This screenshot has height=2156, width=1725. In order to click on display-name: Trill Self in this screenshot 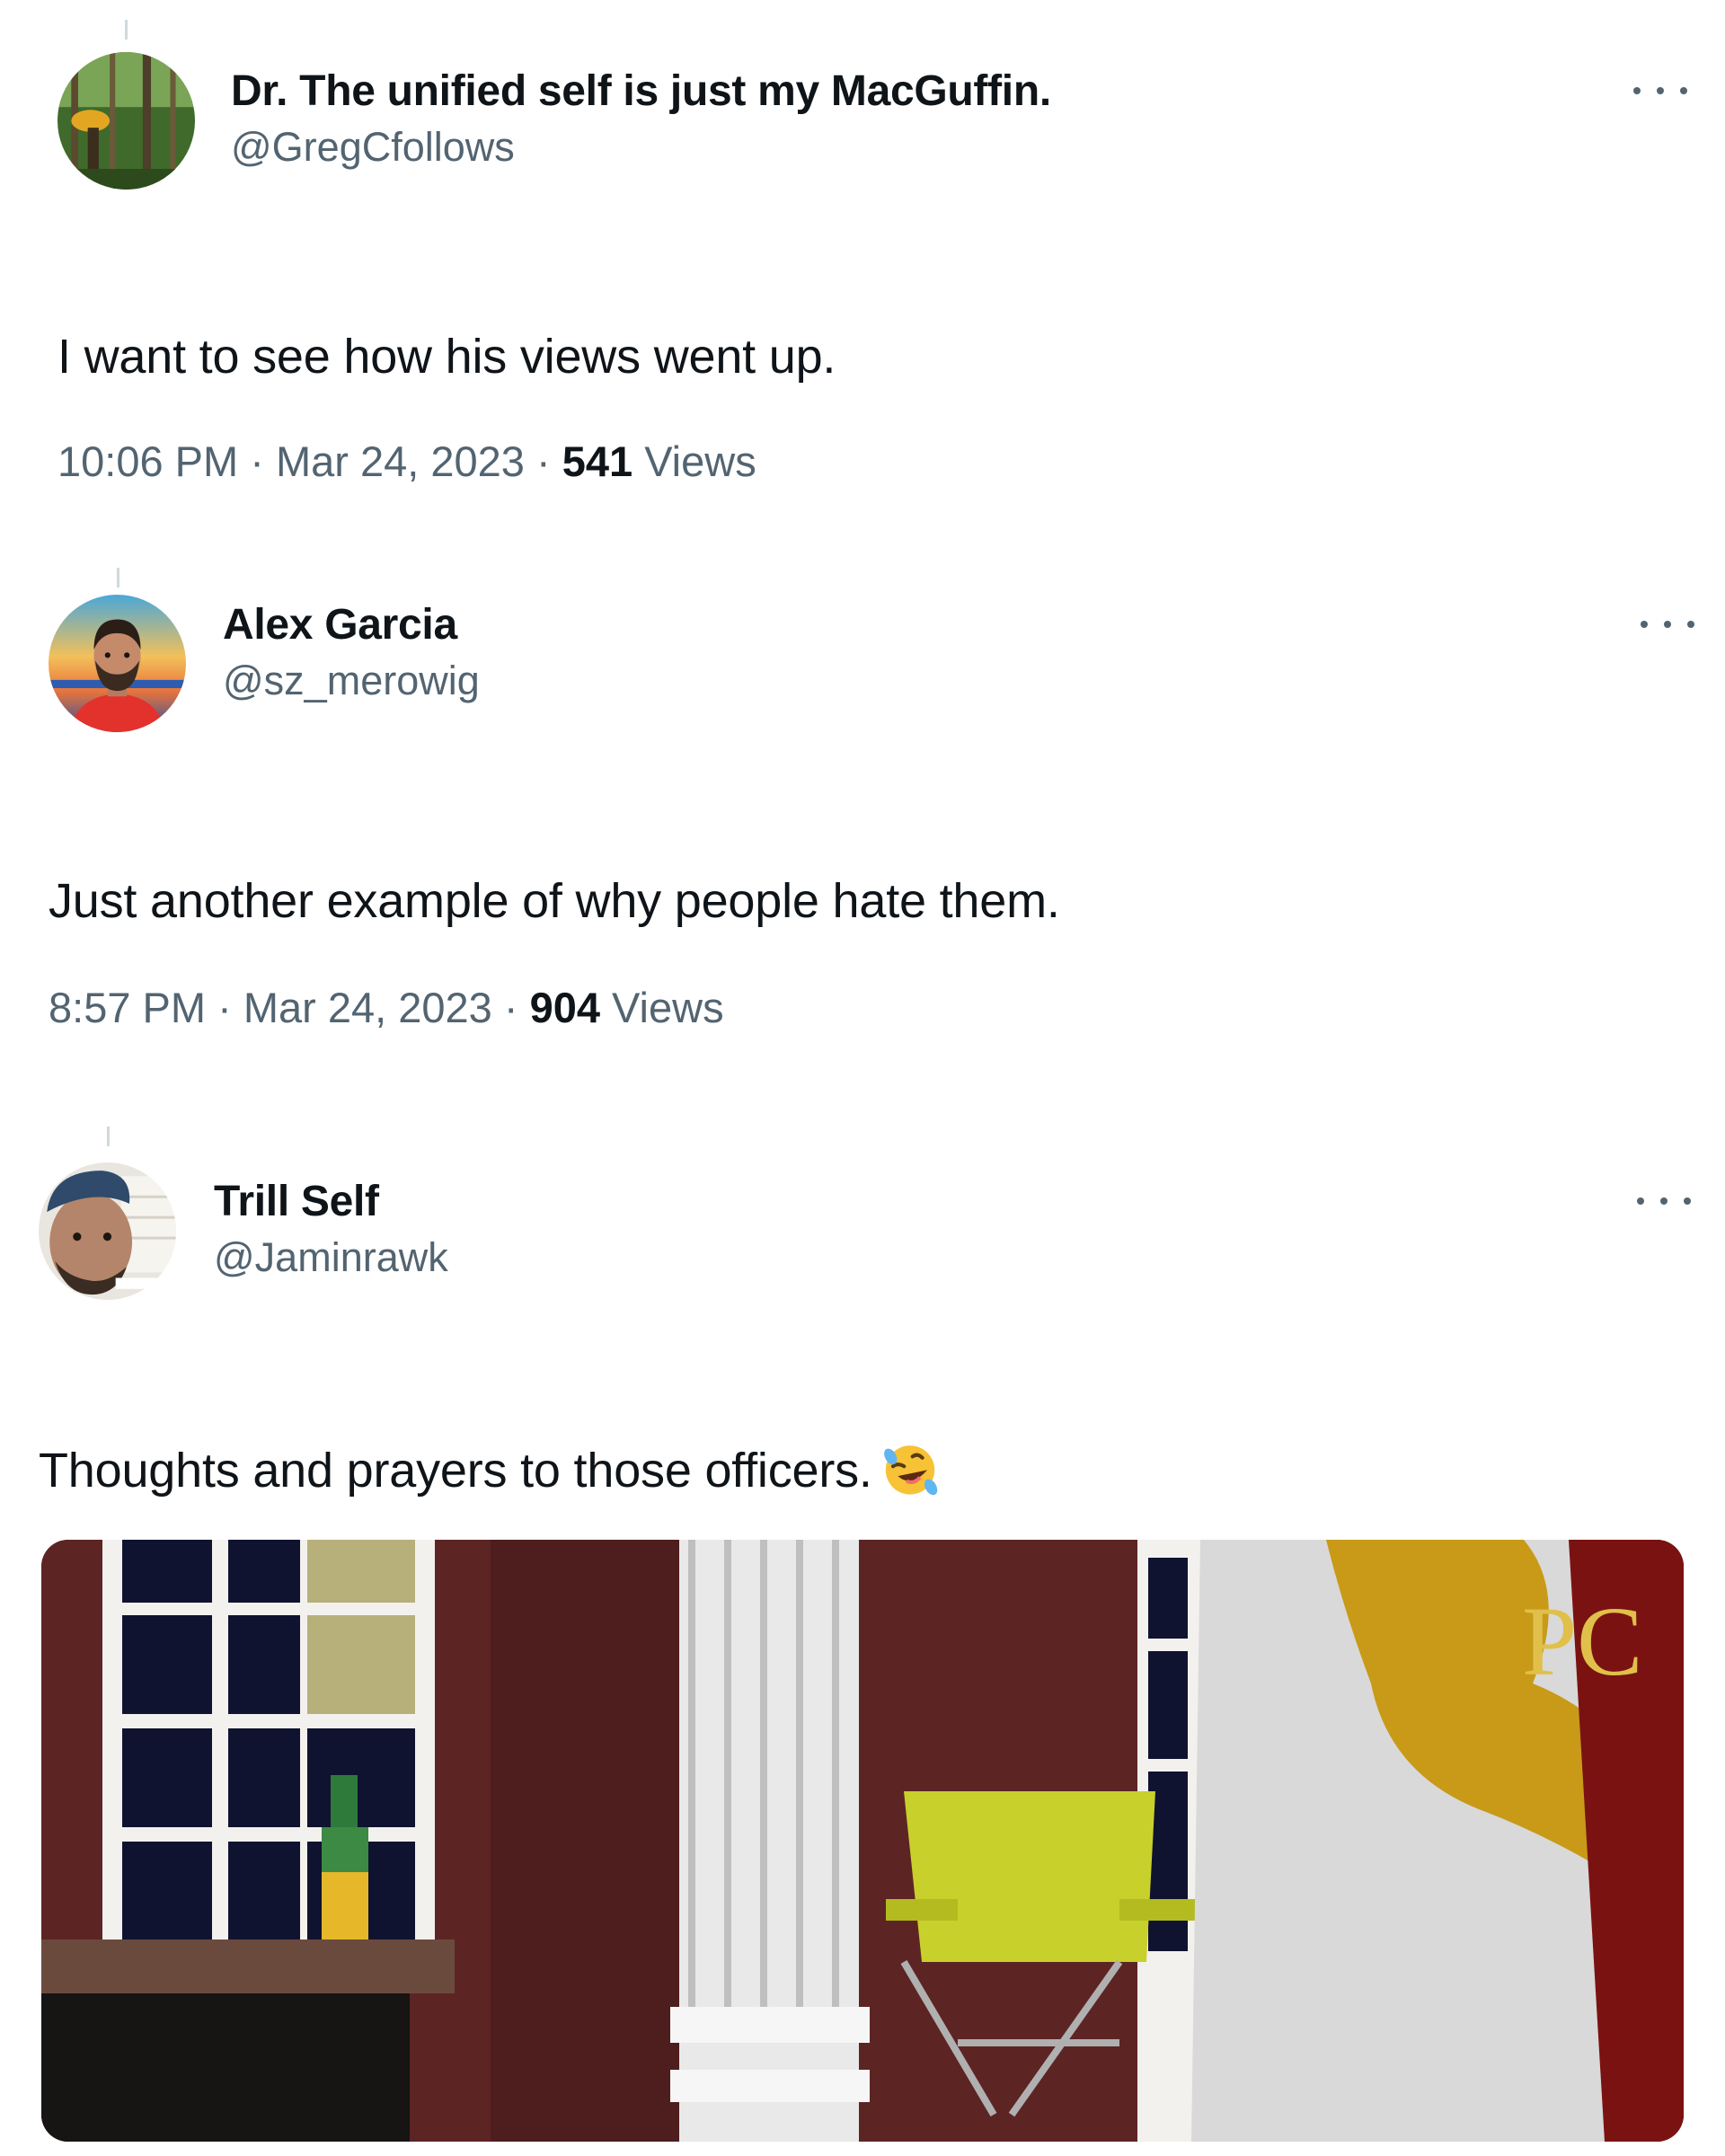, I will do `click(296, 1202)`.